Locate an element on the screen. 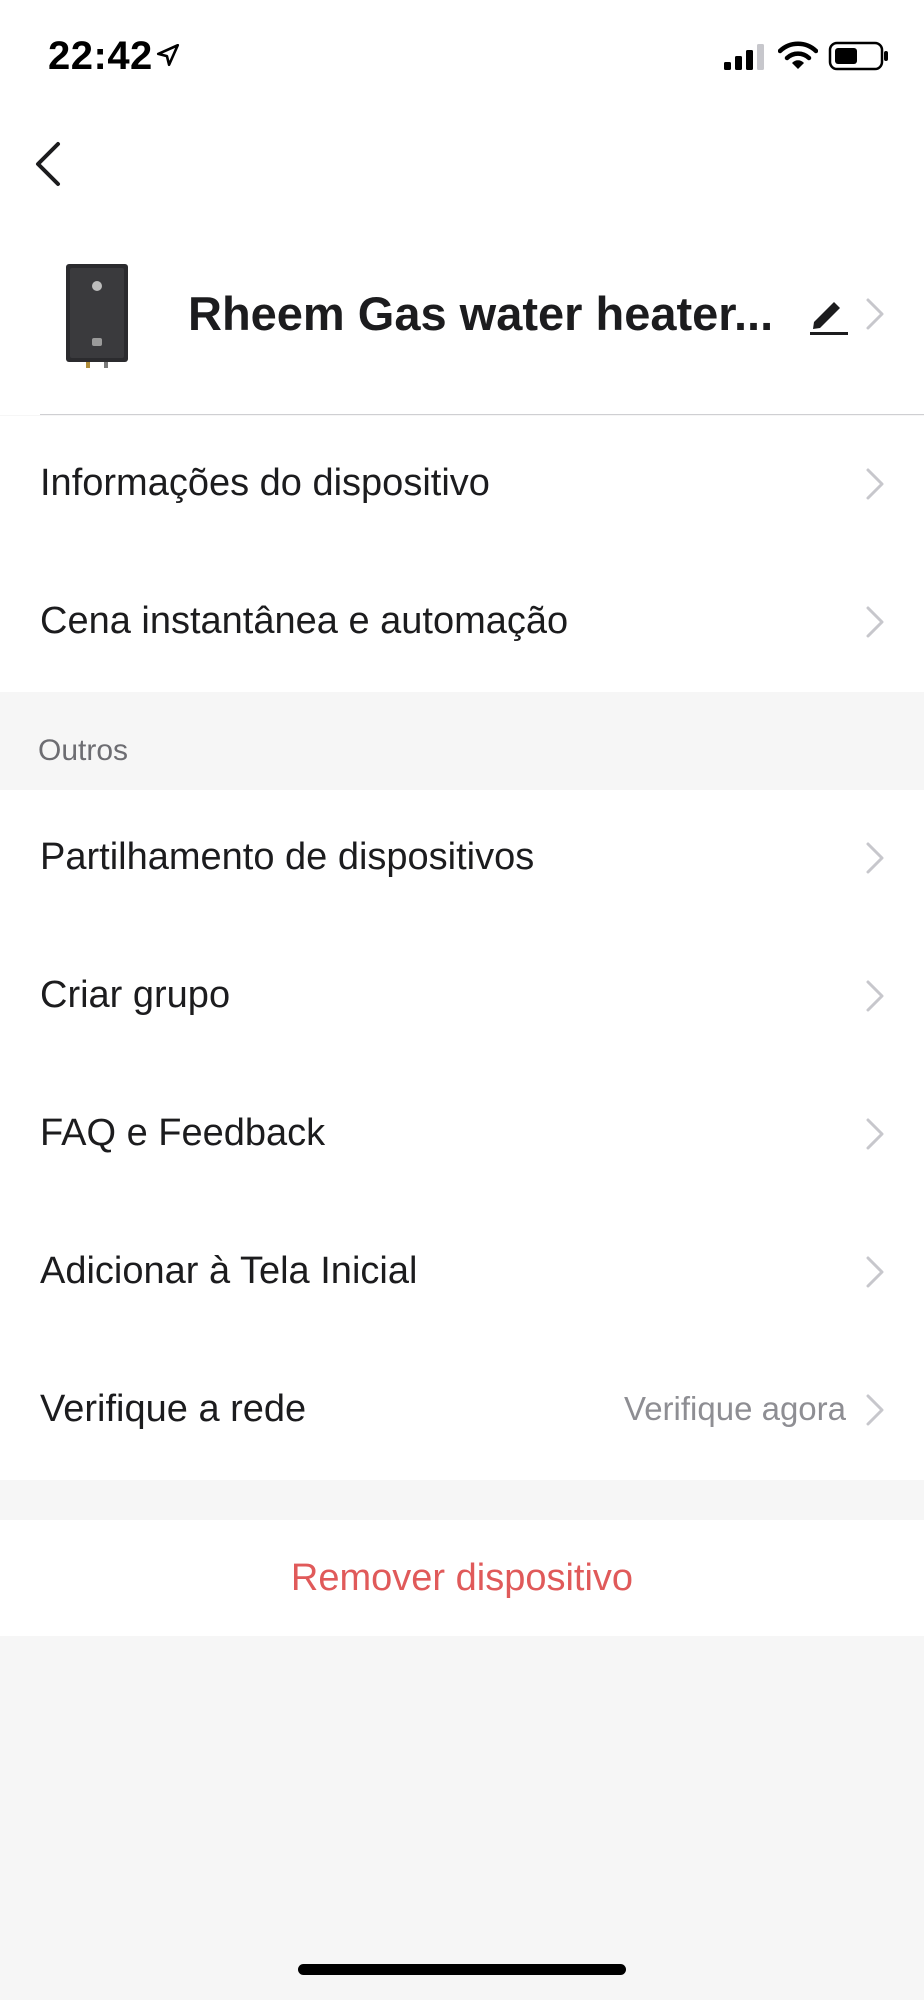  pencil-icon is located at coordinates (828, 314).